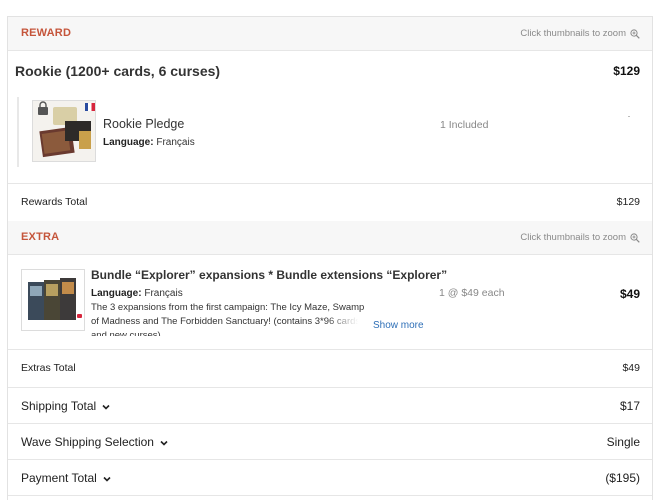 This screenshot has height=500, width=657. Describe the element at coordinates (87, 442) in the screenshot. I see `wave-shipping-label: Wave Shipping Selection` at that location.